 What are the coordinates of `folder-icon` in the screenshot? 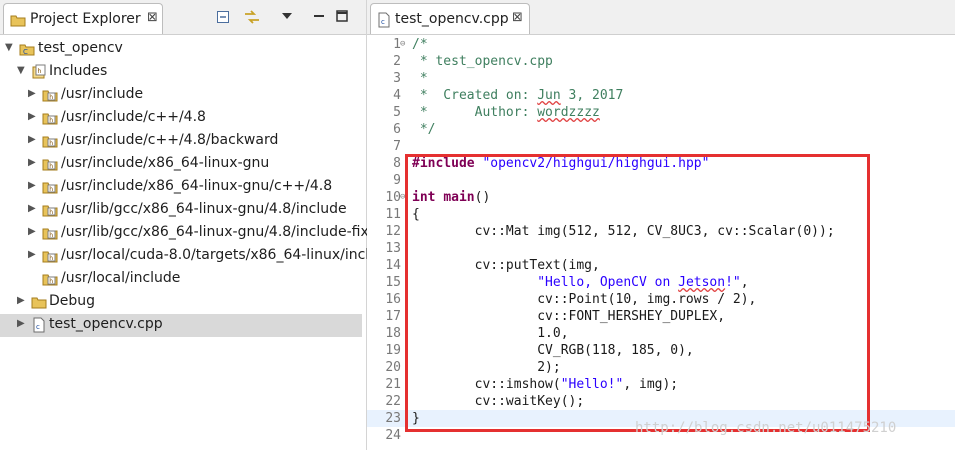 It's located at (39, 302).